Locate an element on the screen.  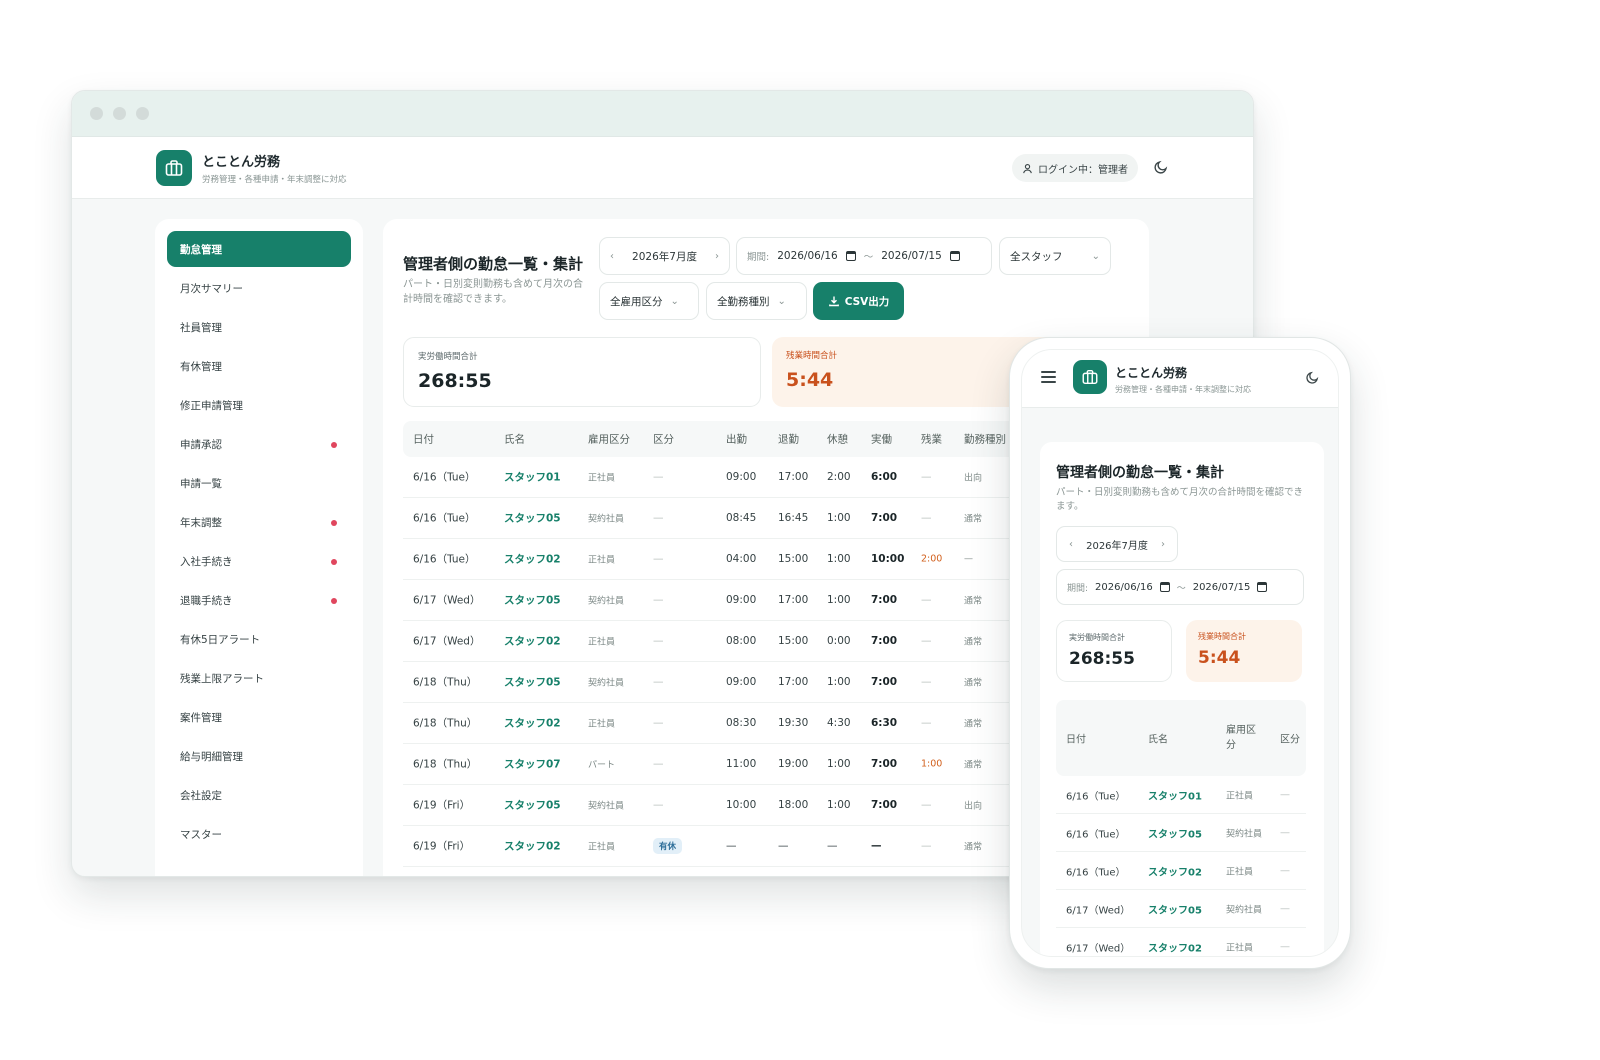
sidebar-item: 会社設定 is located at coordinates (259, 795).